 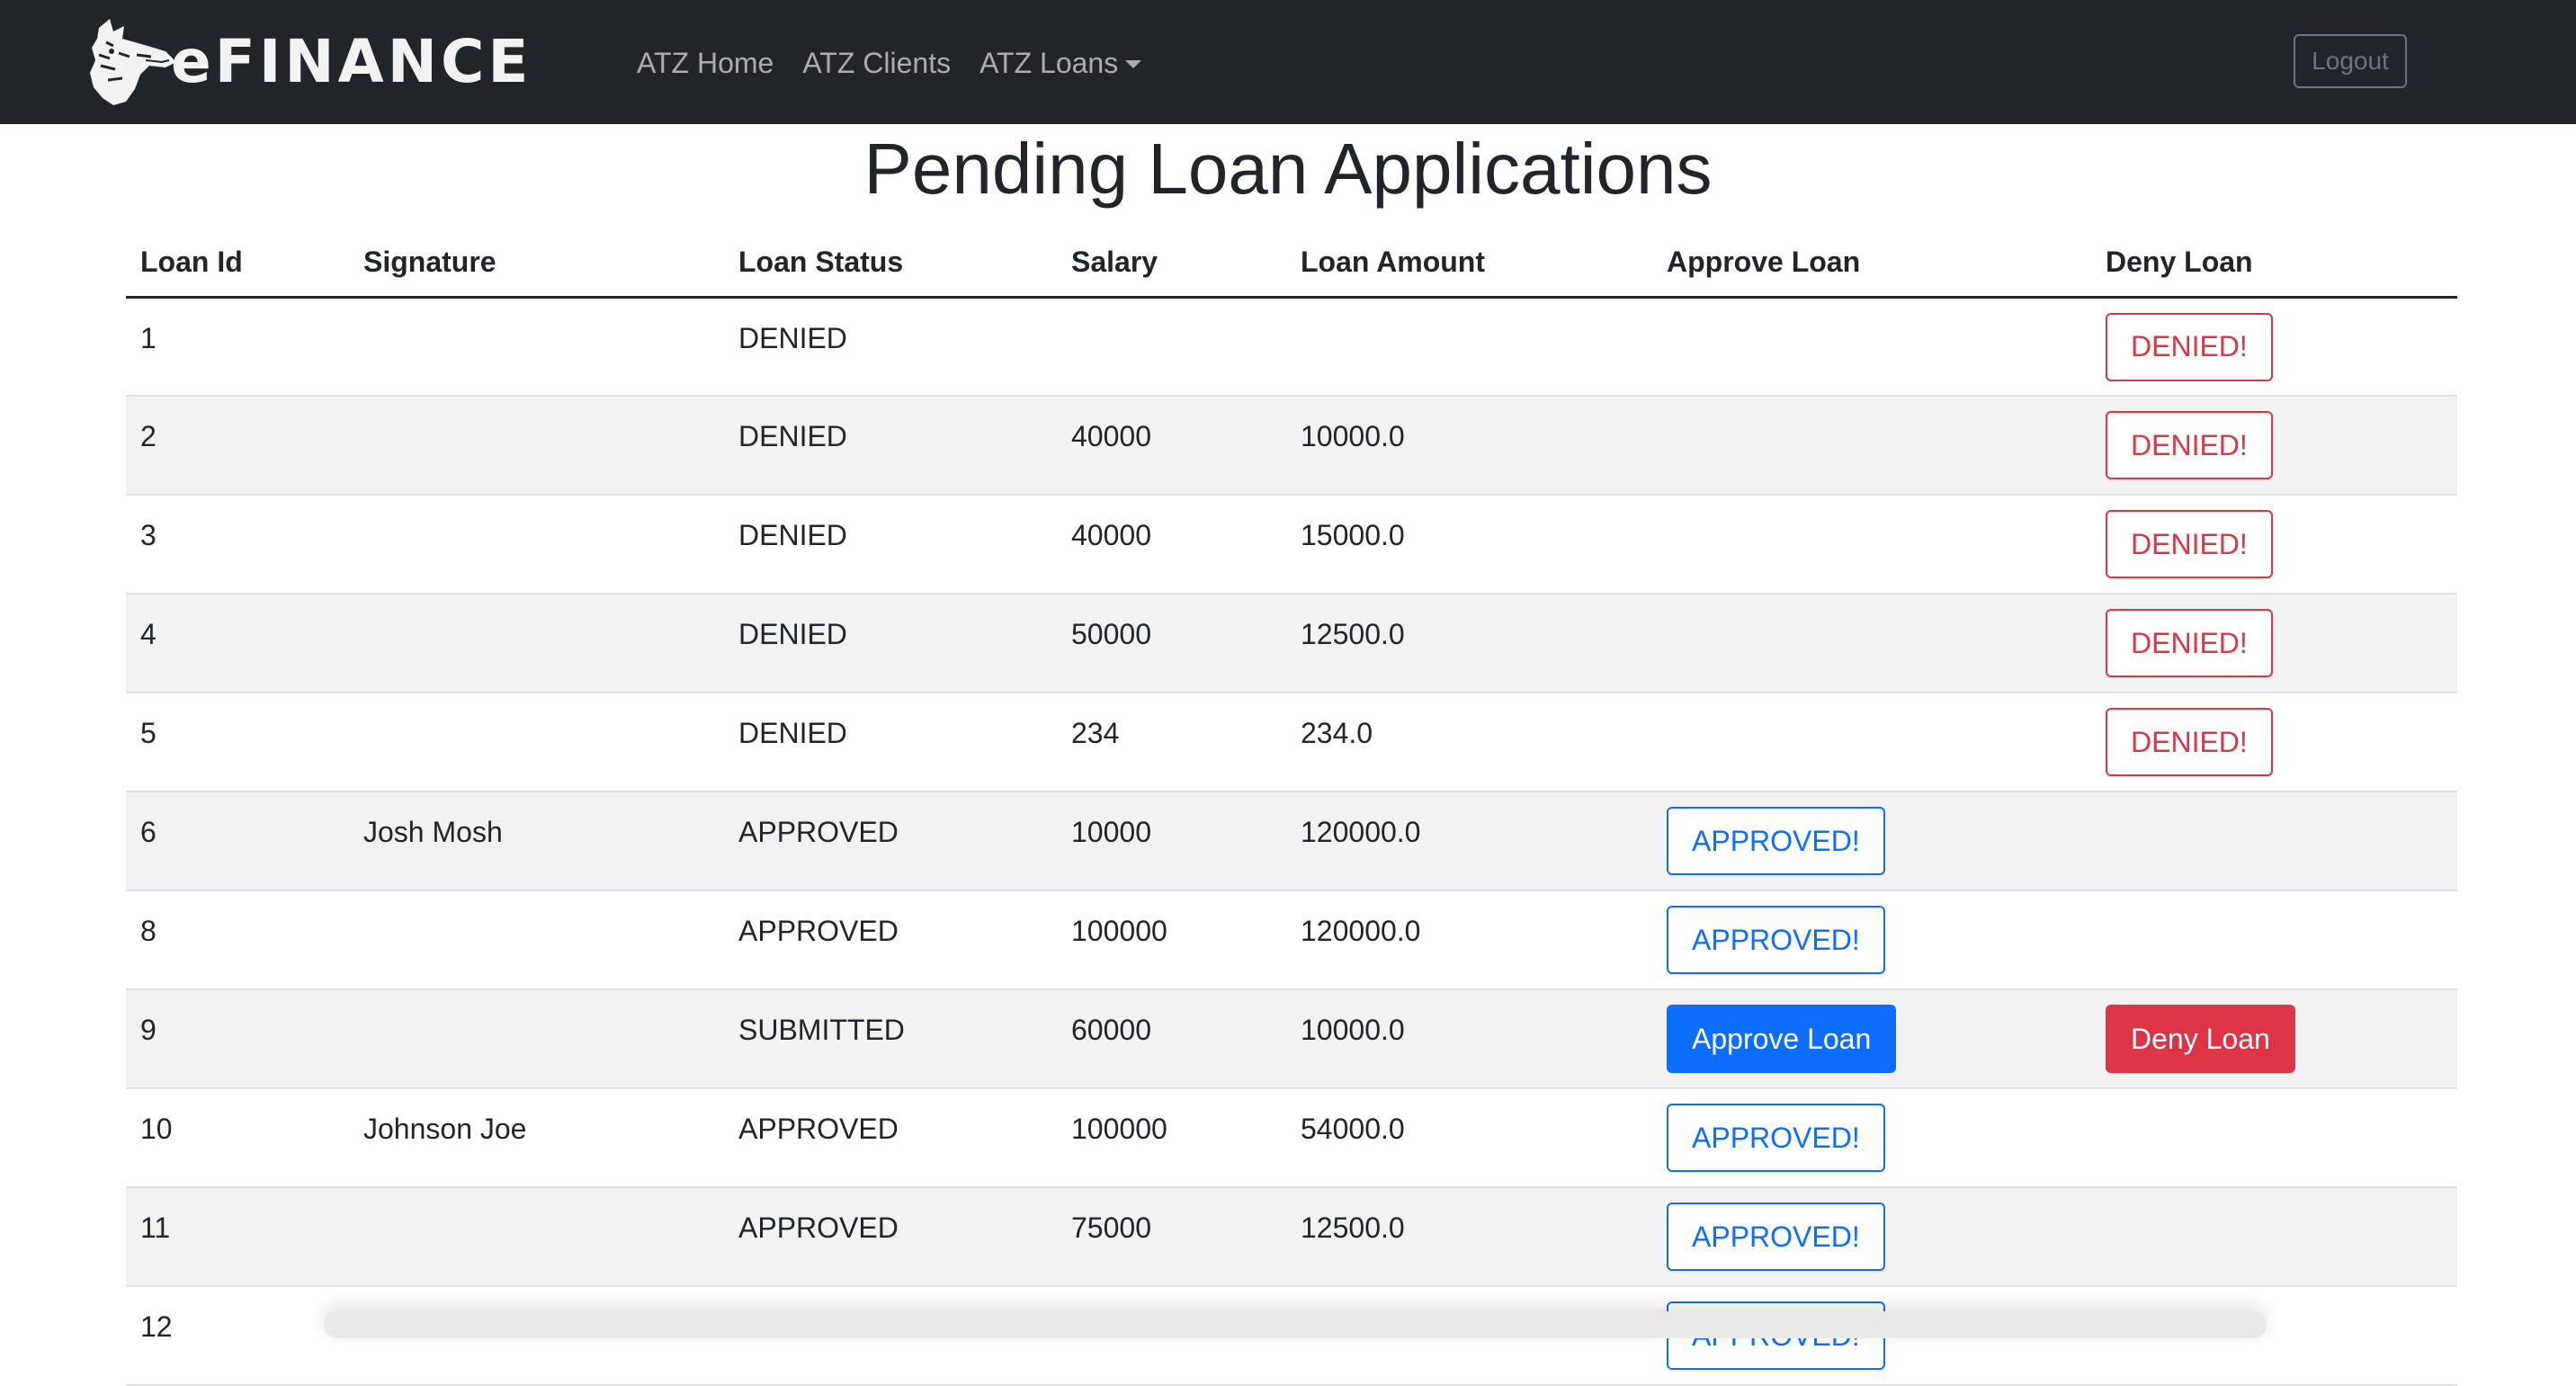 I want to click on cell-salary-text: 10000, so click(x=1111, y=832).